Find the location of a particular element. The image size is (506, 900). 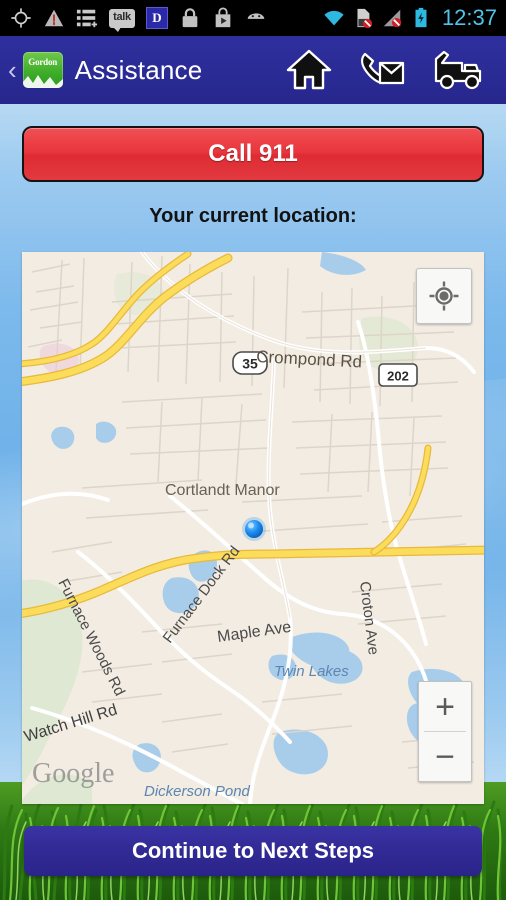

wifi-icon is located at coordinates (334, 18).